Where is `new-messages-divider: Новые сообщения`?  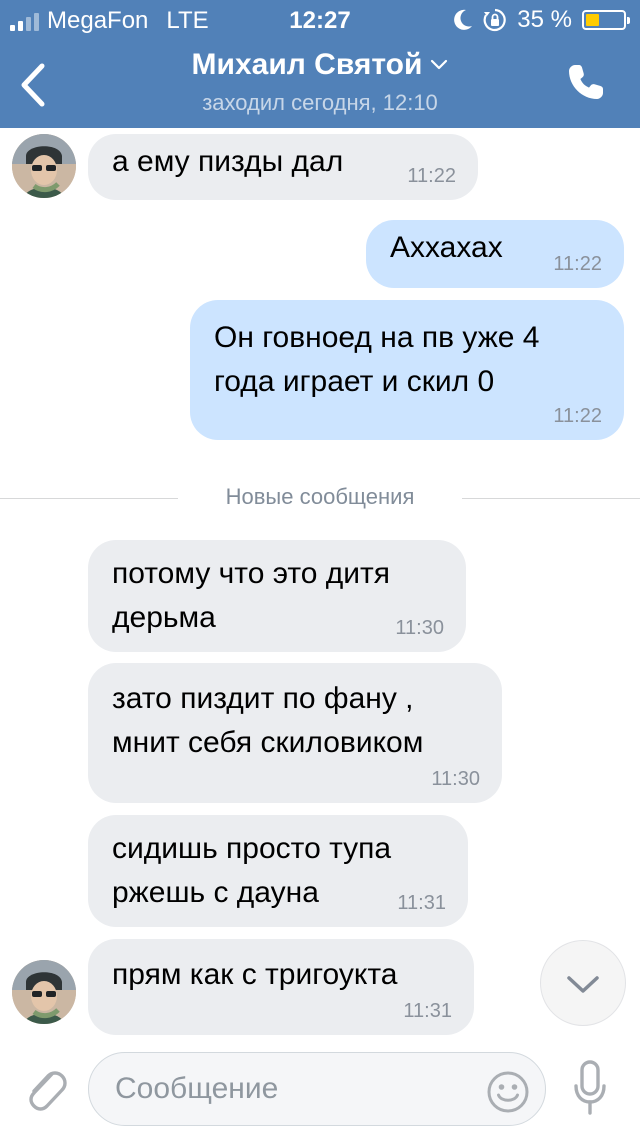
new-messages-divider: Новые сообщения is located at coordinates (320, 499).